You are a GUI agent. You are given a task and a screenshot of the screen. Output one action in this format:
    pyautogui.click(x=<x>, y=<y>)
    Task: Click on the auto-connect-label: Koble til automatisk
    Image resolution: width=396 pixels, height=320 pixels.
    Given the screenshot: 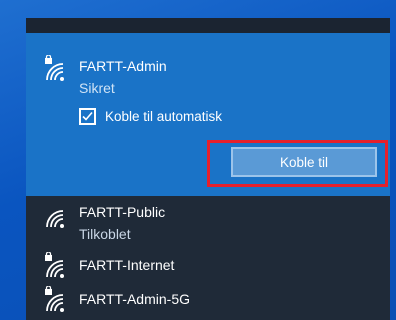 What is the action you would take?
    pyautogui.click(x=164, y=116)
    